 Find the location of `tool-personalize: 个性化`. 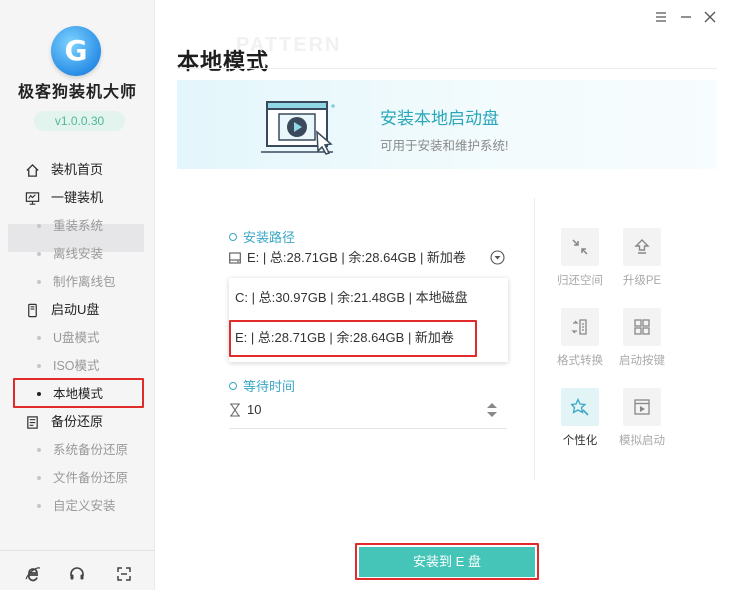

tool-personalize: 个性化 is located at coordinates (580, 423).